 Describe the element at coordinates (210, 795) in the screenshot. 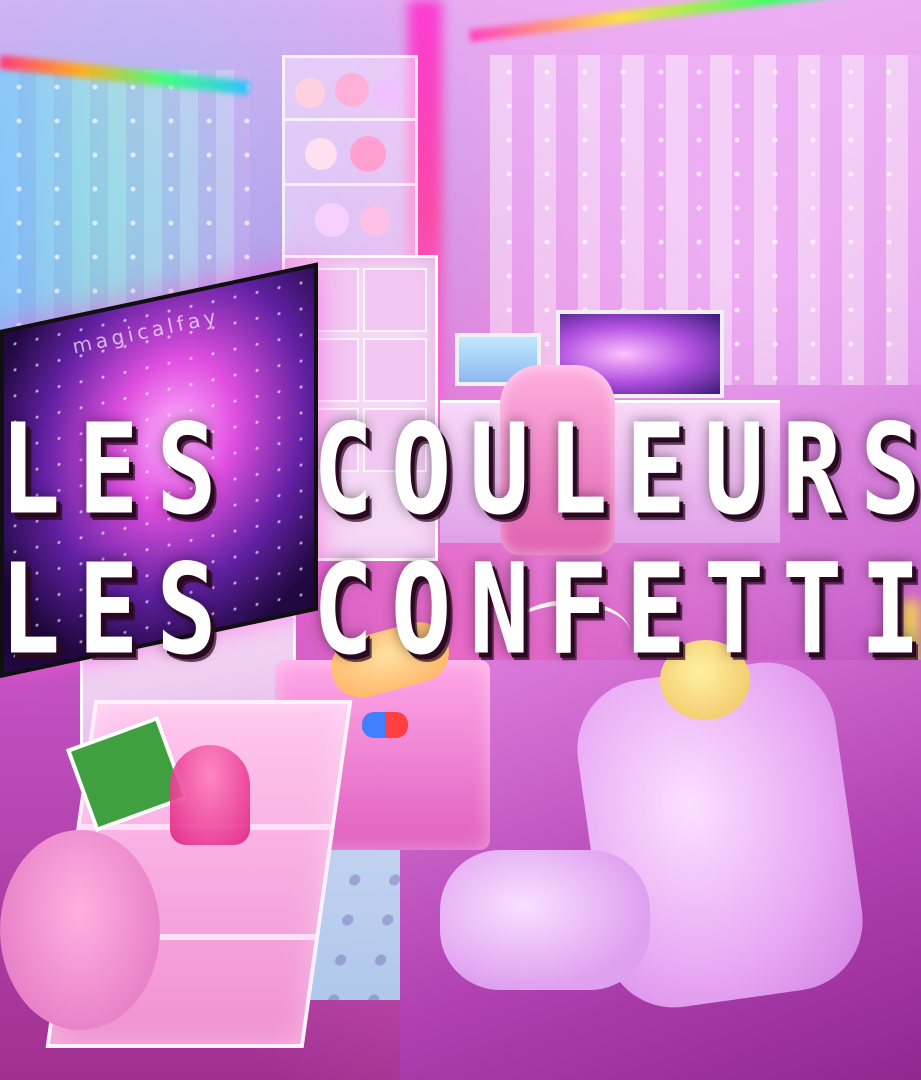

I see `pink-drink-cup` at that location.